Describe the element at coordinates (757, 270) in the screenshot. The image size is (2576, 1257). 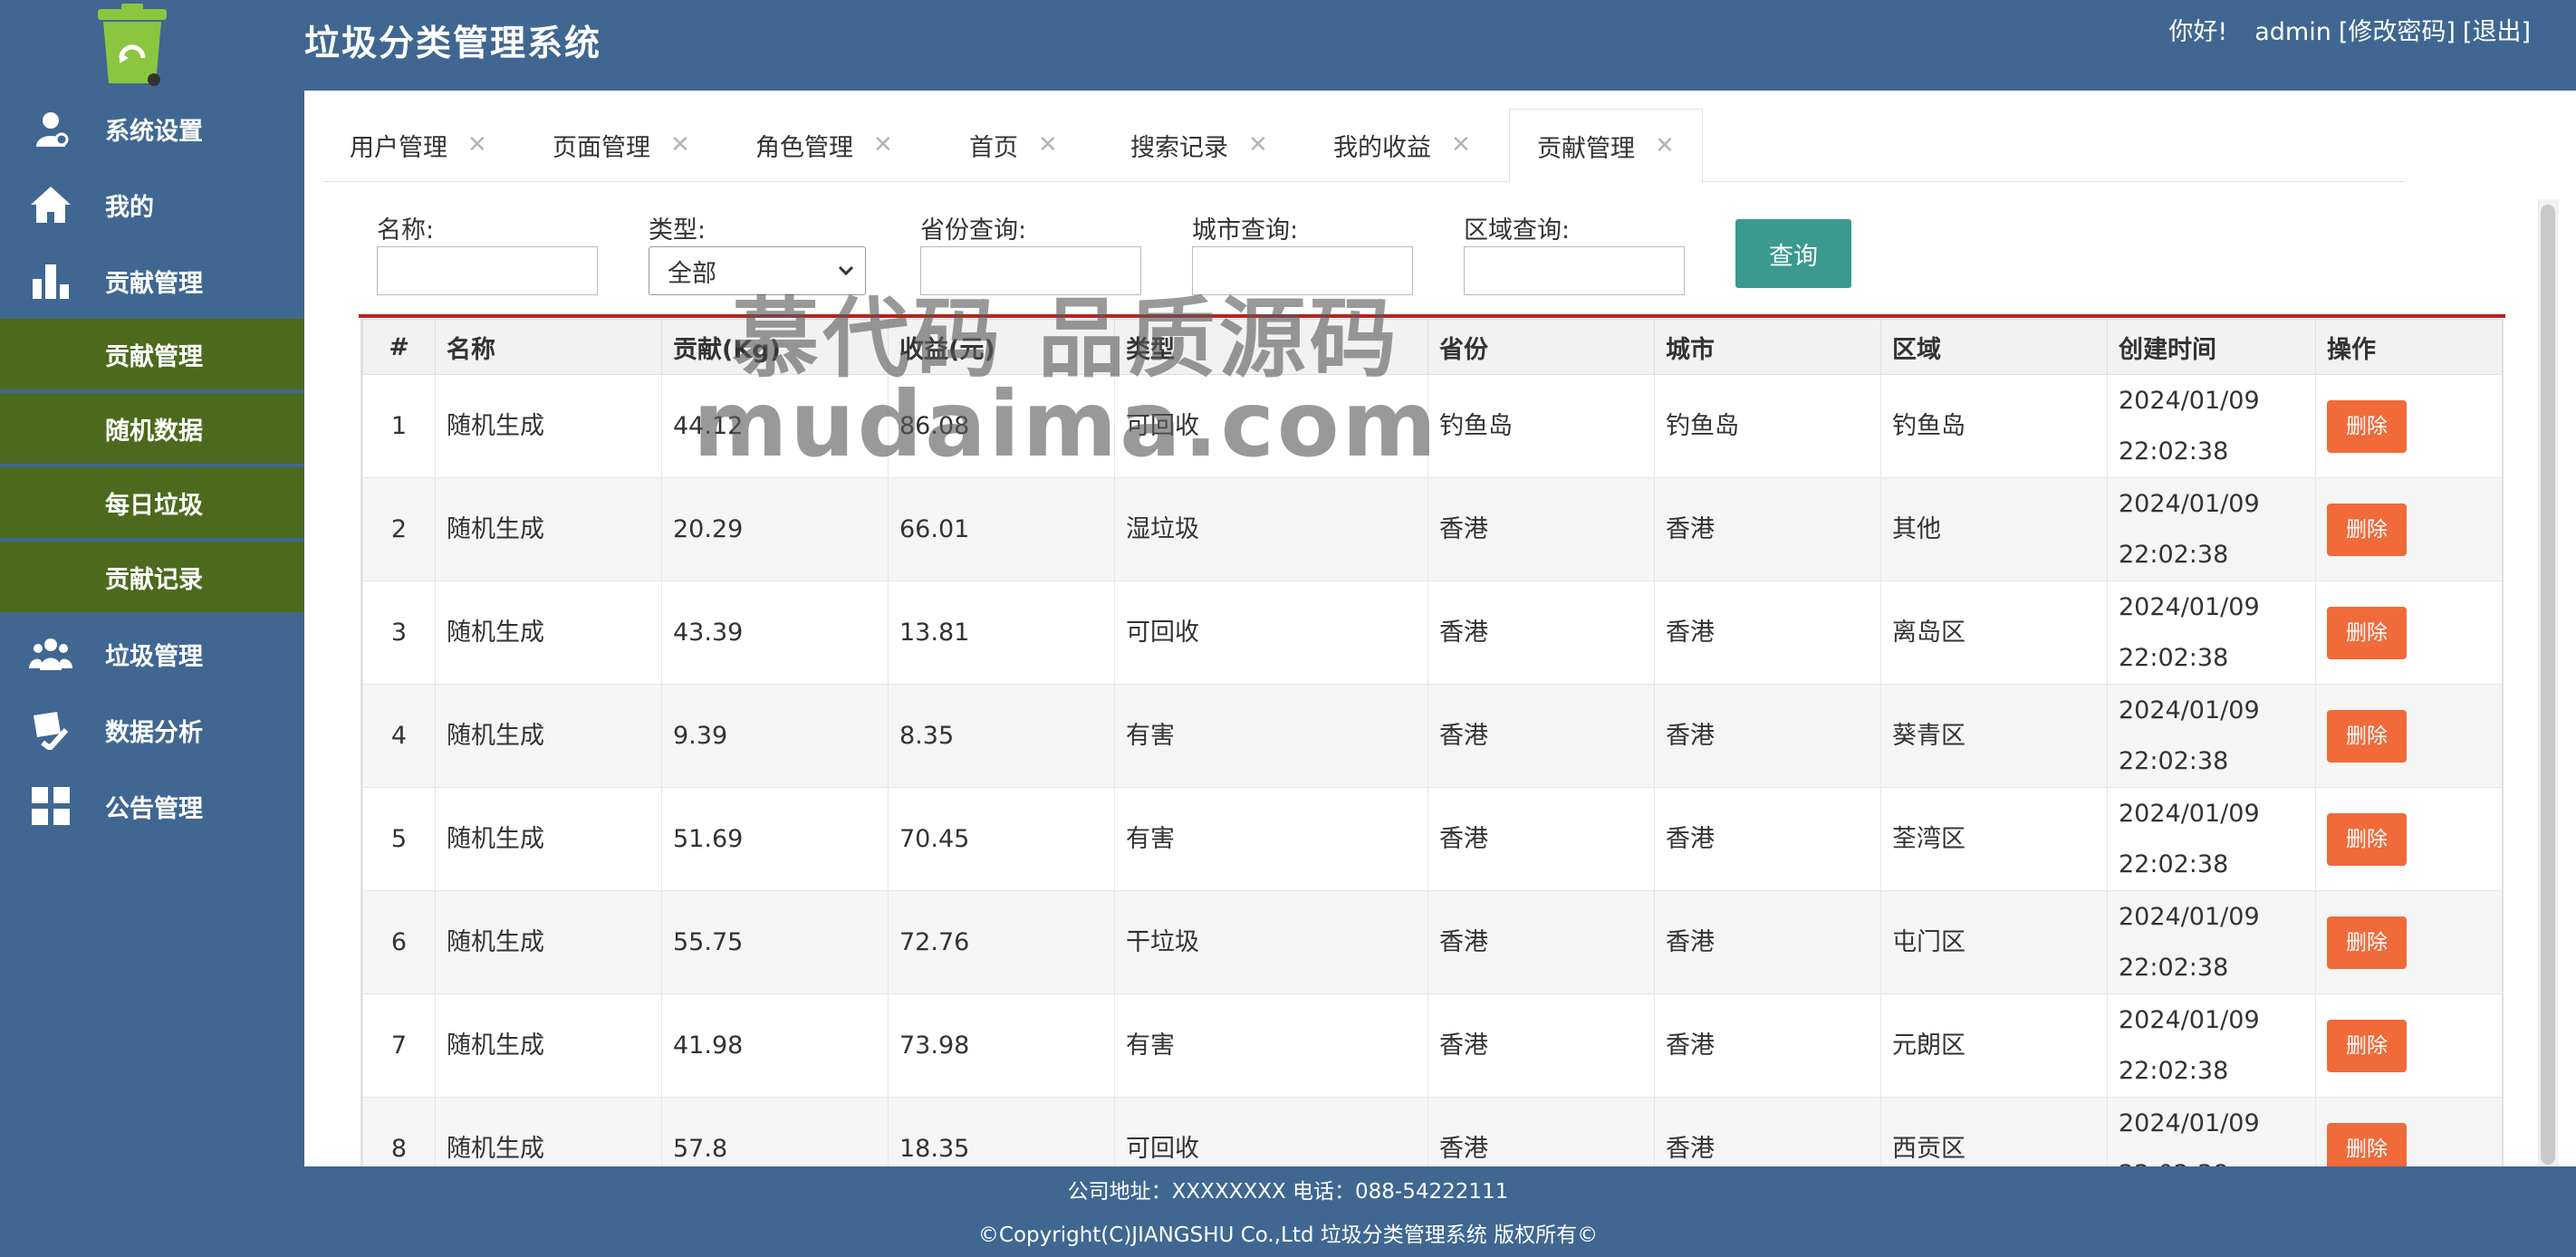
I see `type-filter-select: 全部` at that location.